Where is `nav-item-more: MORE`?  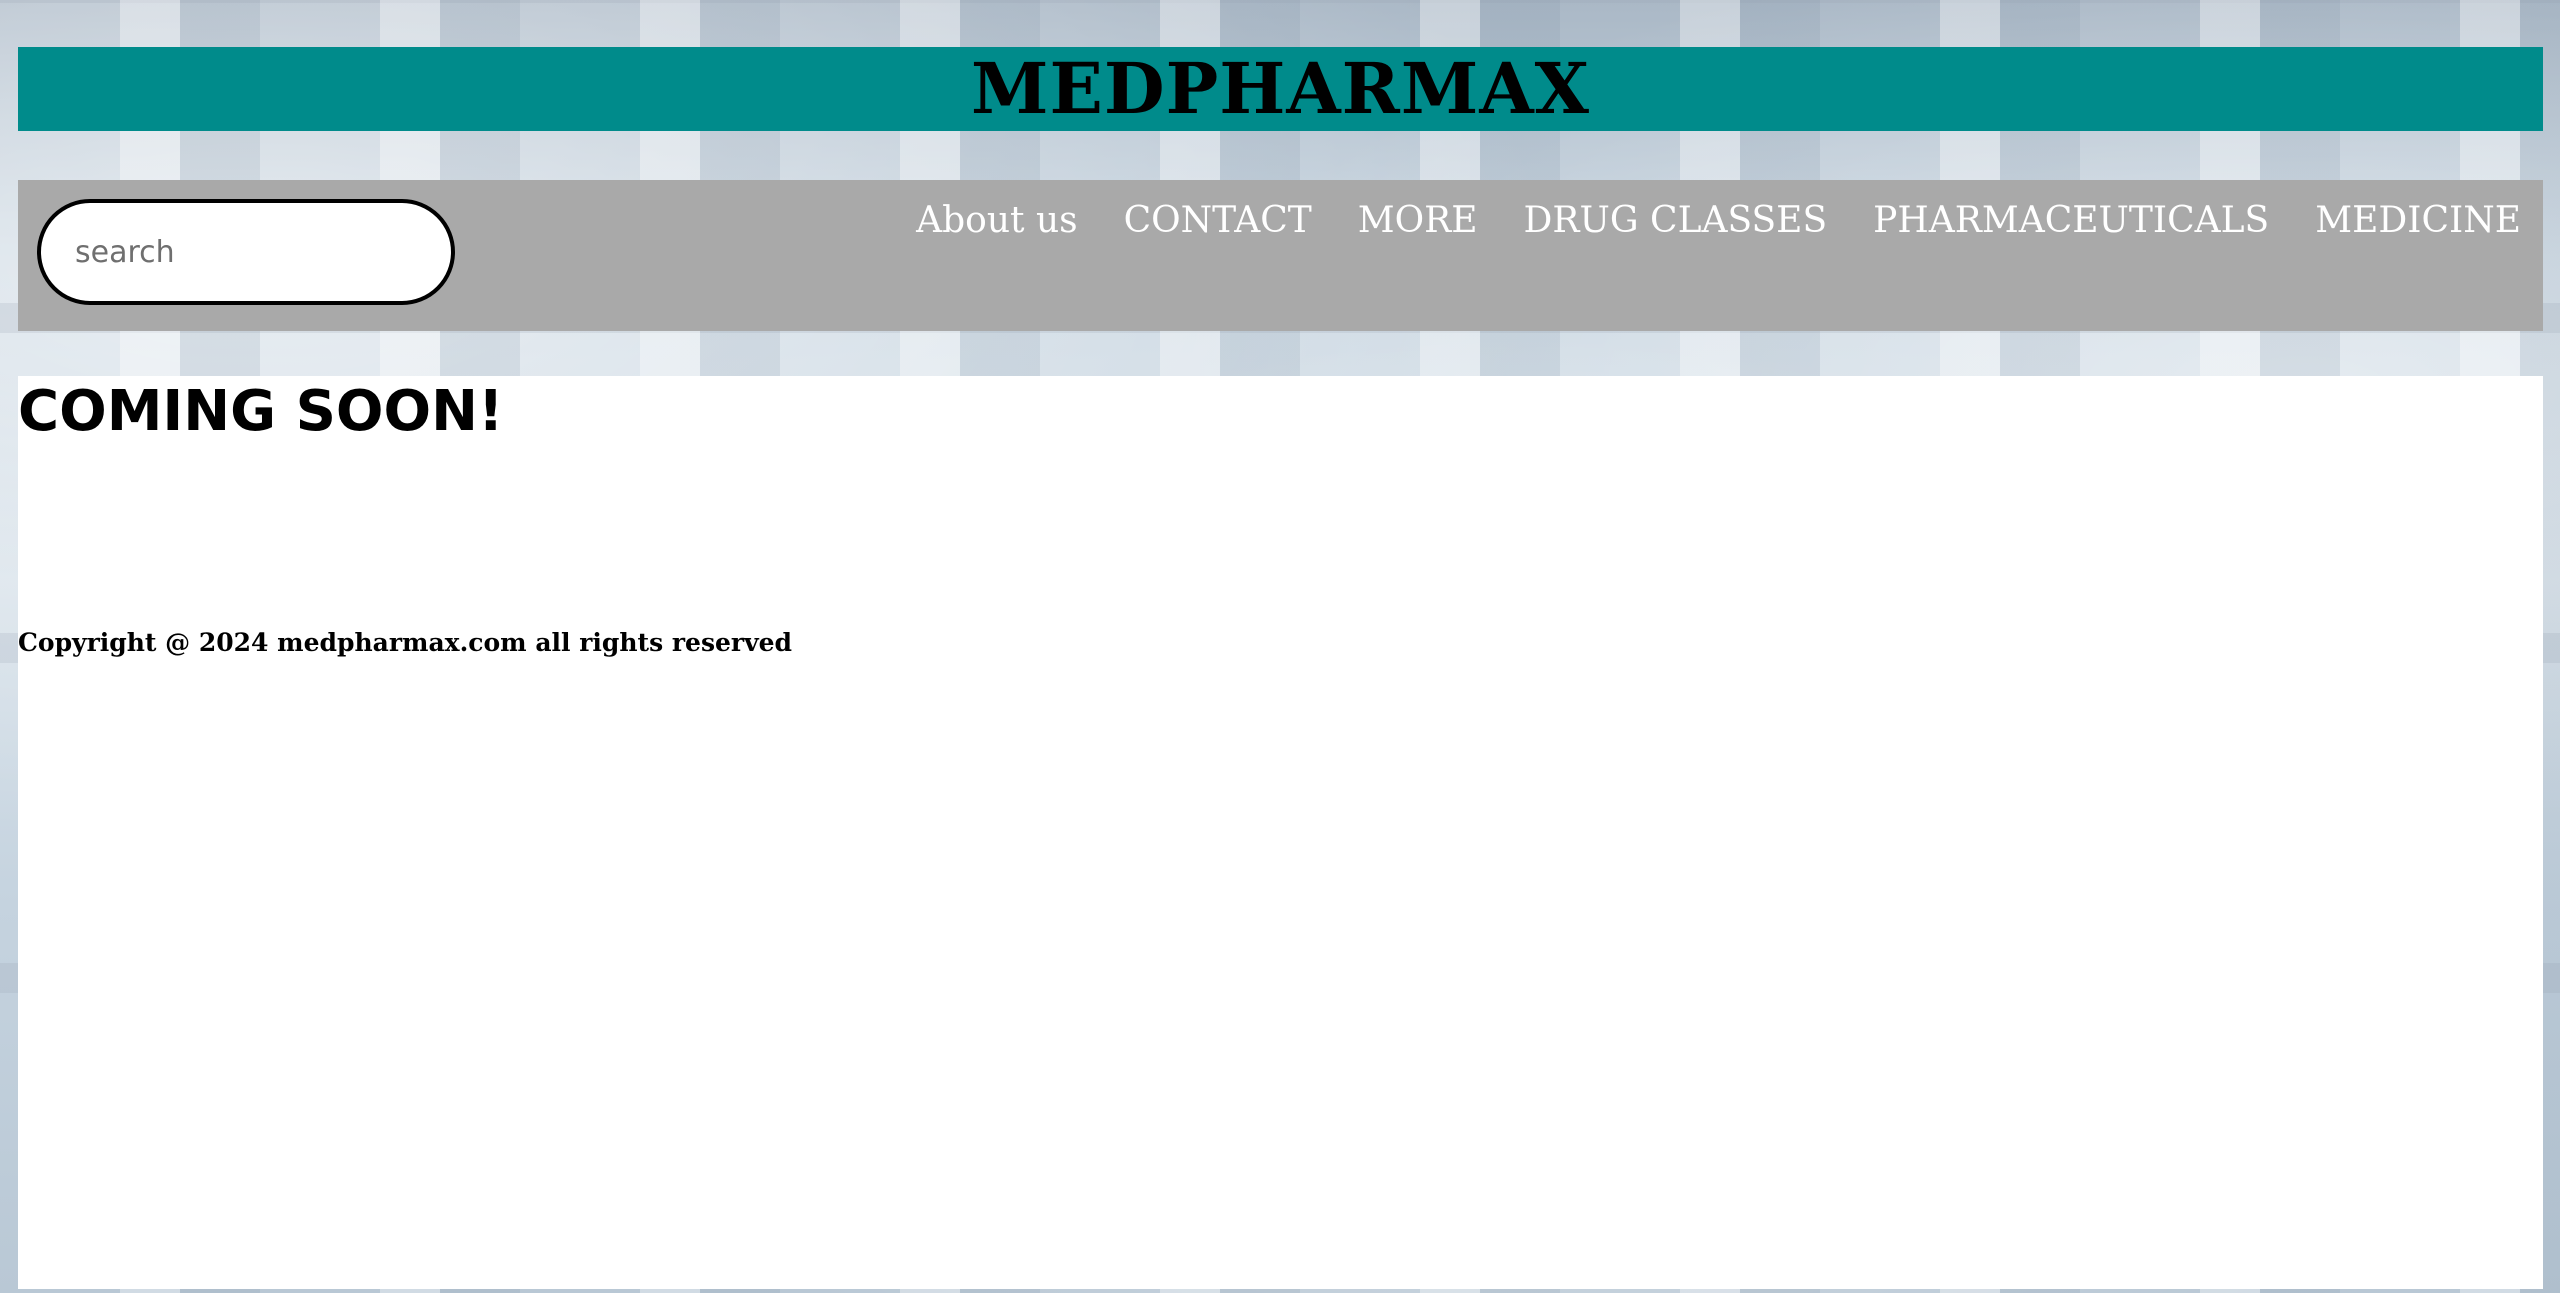
nav-item-more: MORE is located at coordinates (1418, 220).